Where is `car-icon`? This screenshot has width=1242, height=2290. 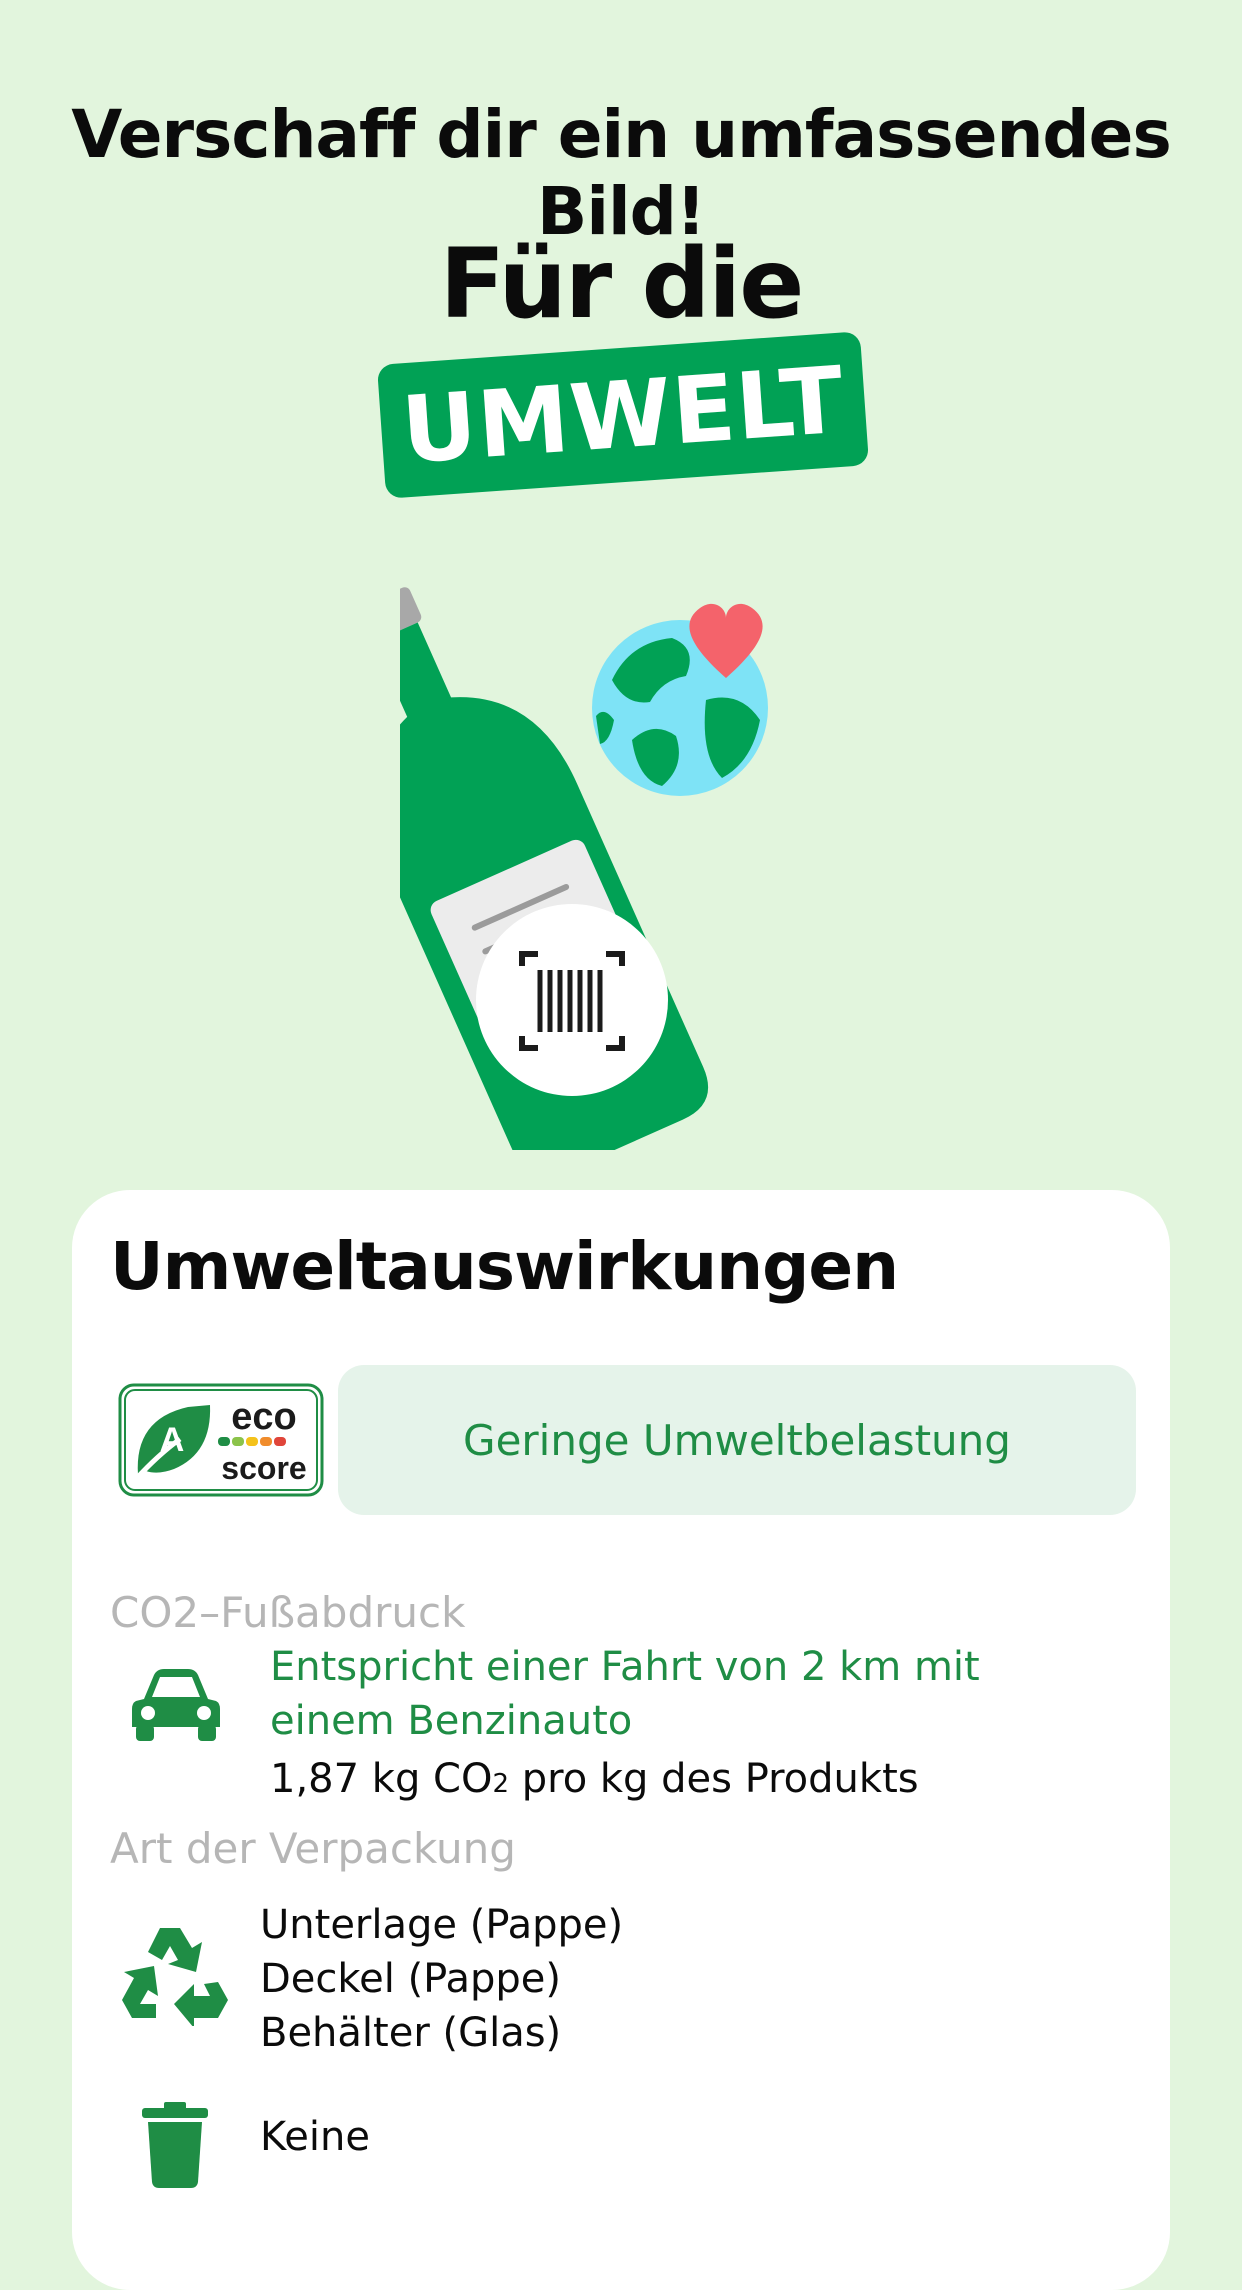 car-icon is located at coordinates (176, 1705).